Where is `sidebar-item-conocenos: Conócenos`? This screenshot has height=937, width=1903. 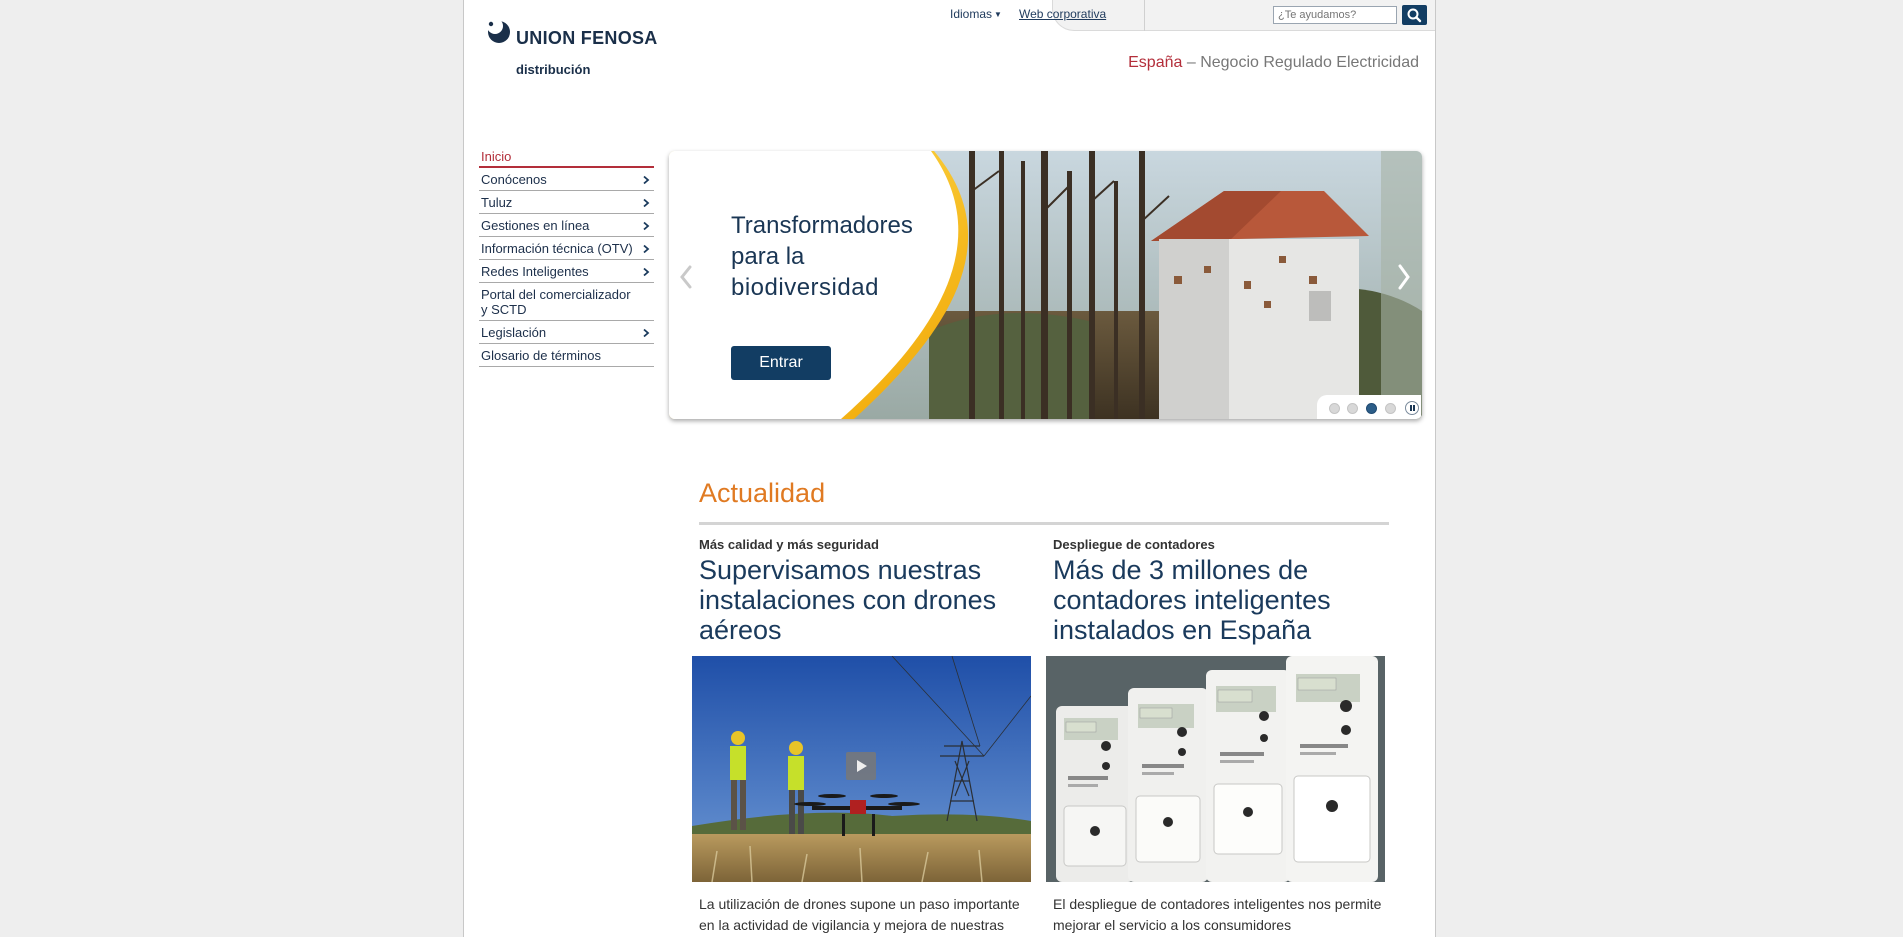
sidebar-item-conocenos: Conócenos is located at coordinates (566, 179).